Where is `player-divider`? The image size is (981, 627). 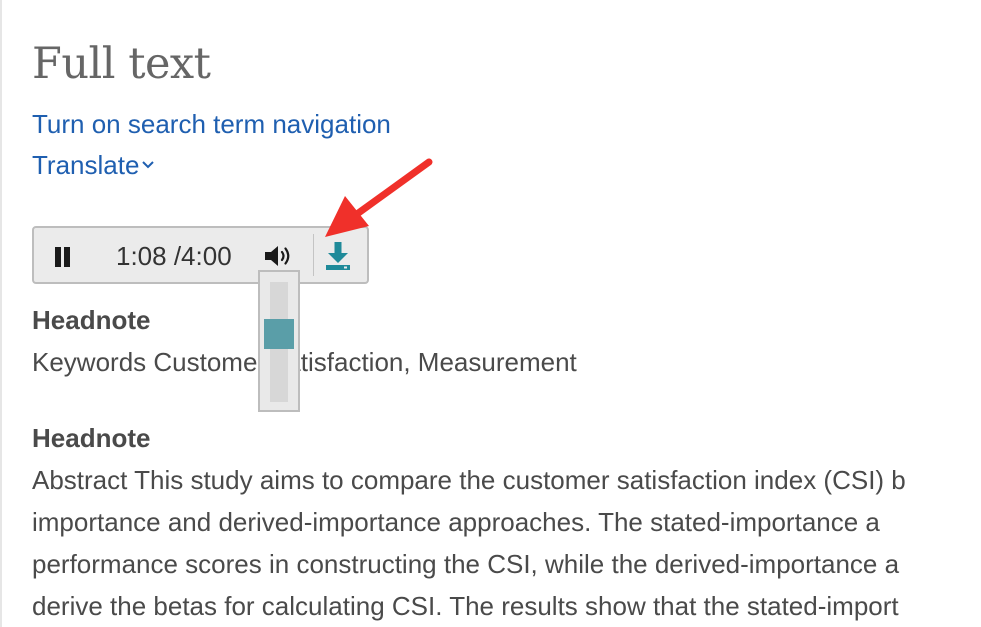
player-divider is located at coordinates (313, 255).